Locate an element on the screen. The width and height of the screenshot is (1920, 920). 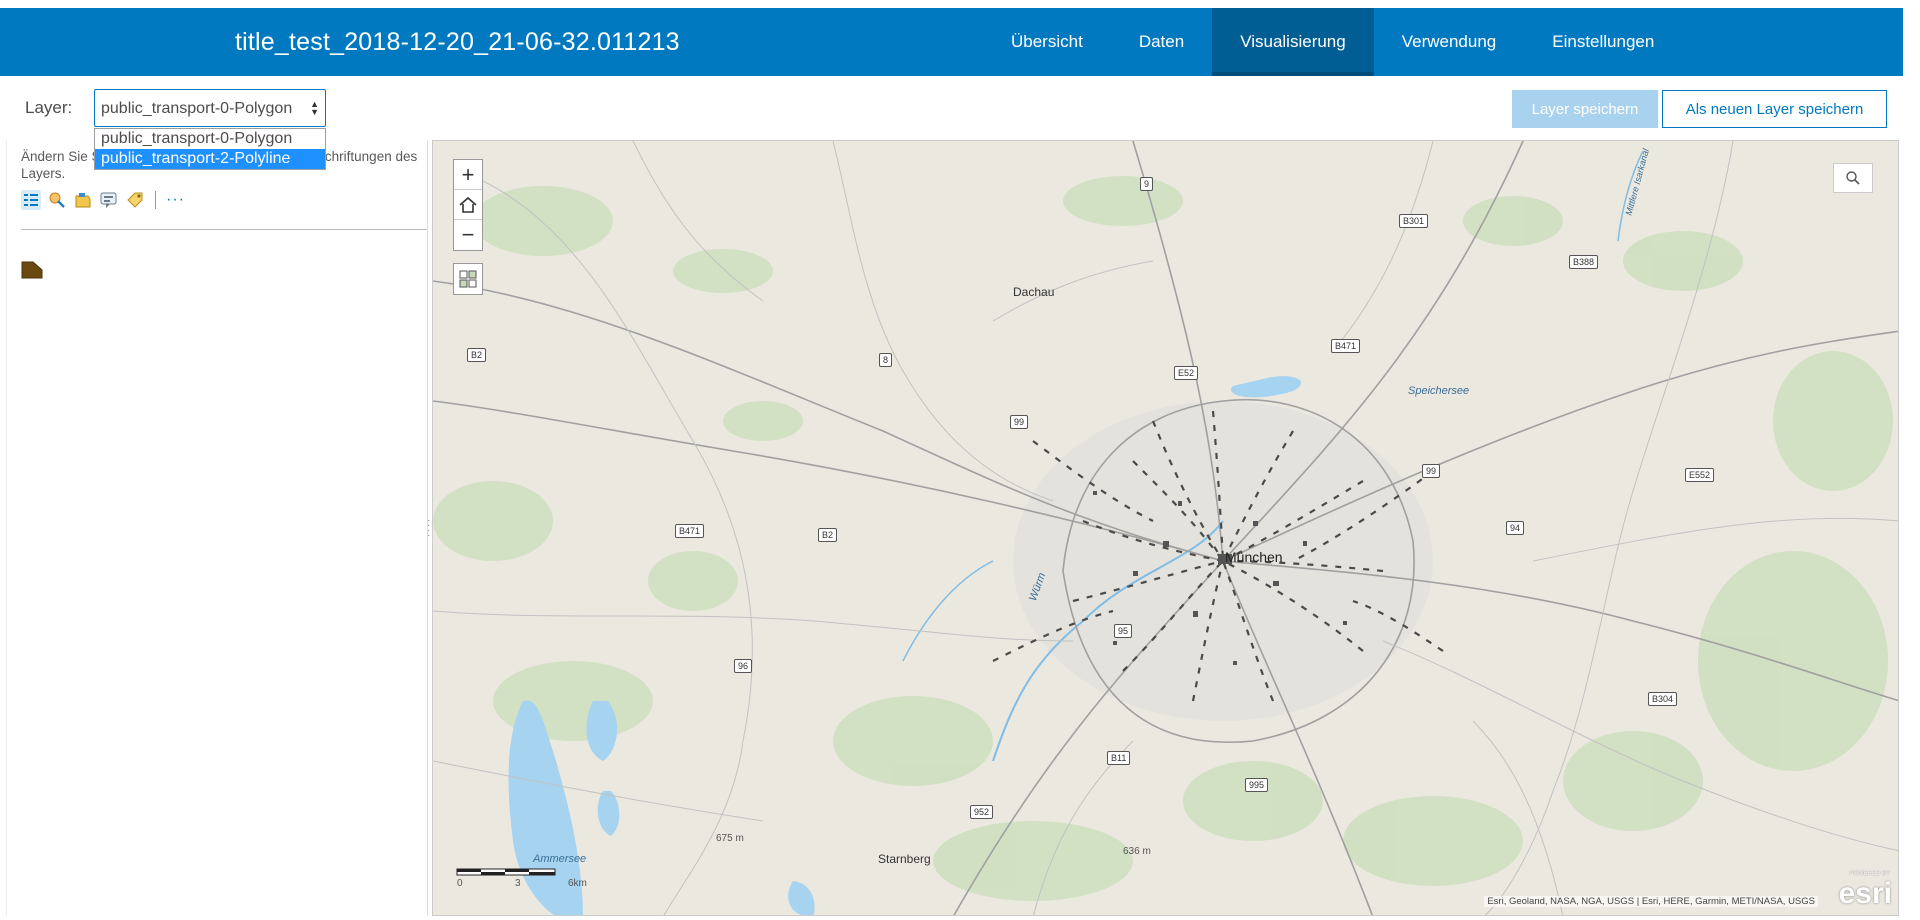
road-shield: E552 is located at coordinates (1700, 475).